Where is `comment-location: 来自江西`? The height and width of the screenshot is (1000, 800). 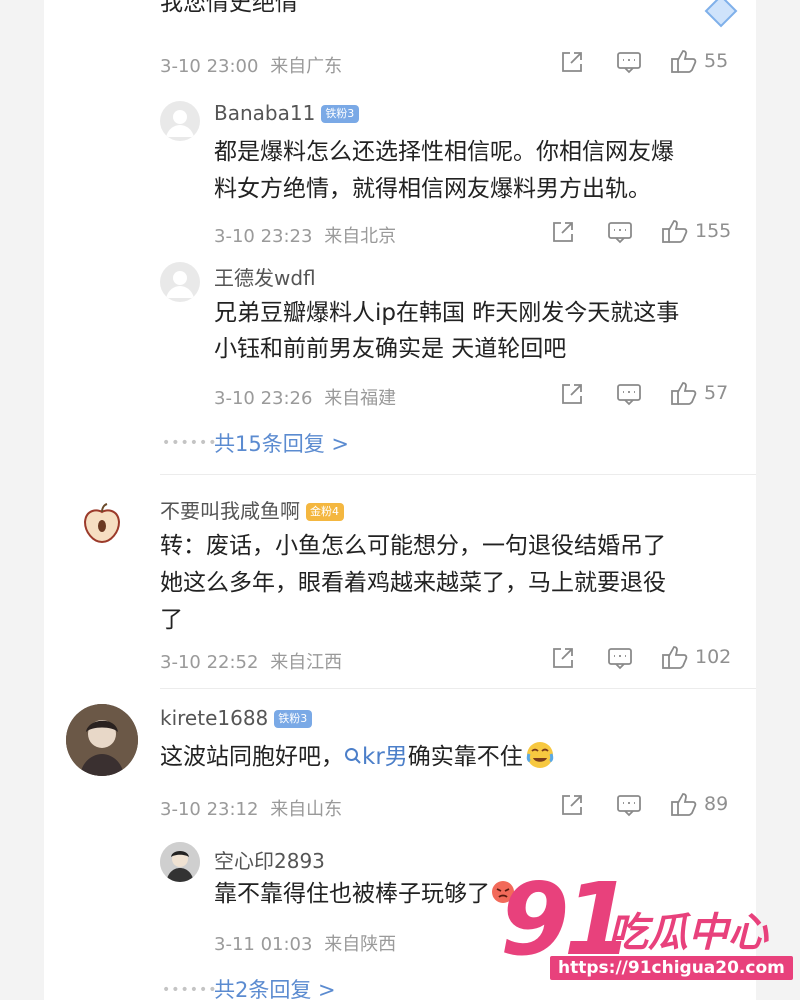 comment-location: 来自江西 is located at coordinates (306, 662).